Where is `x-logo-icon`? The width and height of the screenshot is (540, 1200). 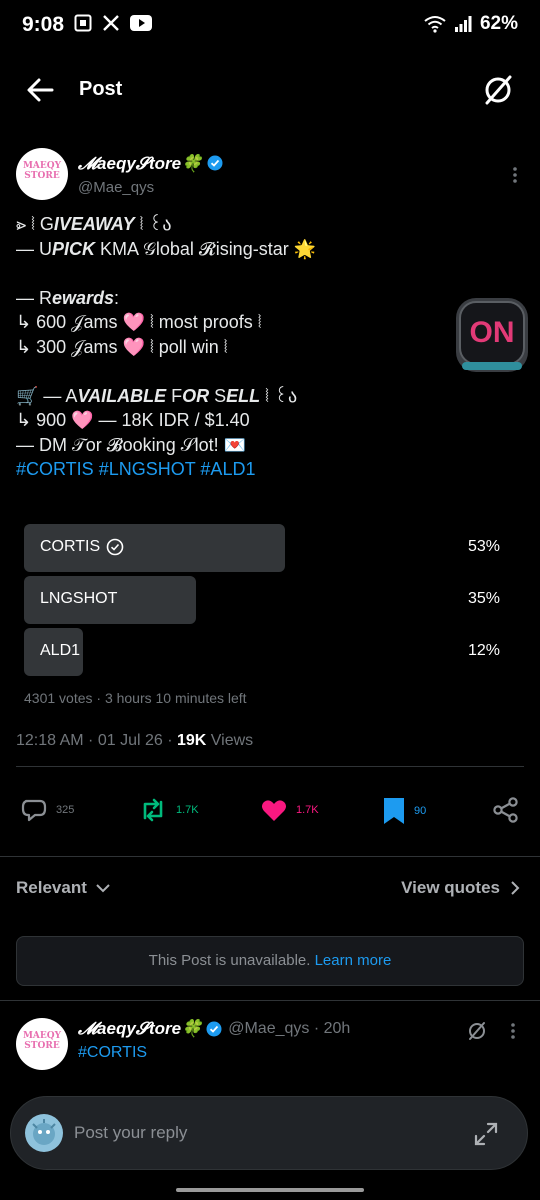
x-logo-icon is located at coordinates (111, 23).